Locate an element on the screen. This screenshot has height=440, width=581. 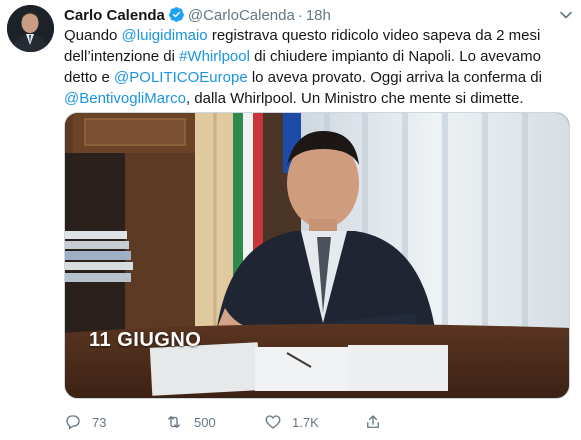
tweet-actions: 73 500 1.7K is located at coordinates (314, 424).